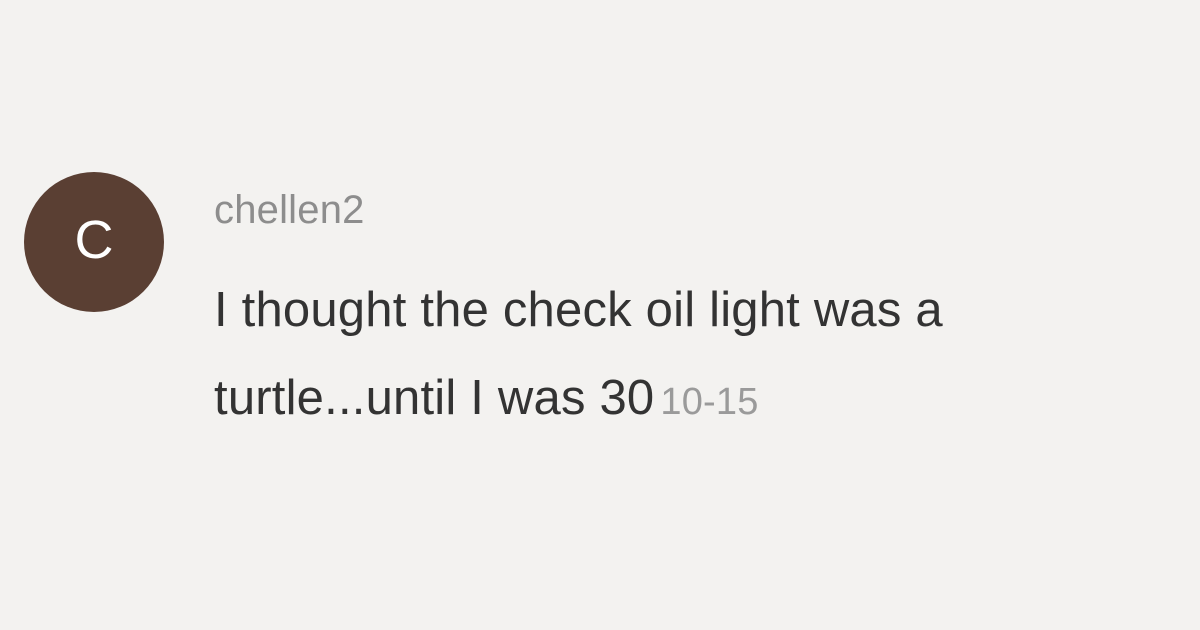 The width and height of the screenshot is (1200, 630). I want to click on comment-timestamp: 10-15, so click(709, 402).